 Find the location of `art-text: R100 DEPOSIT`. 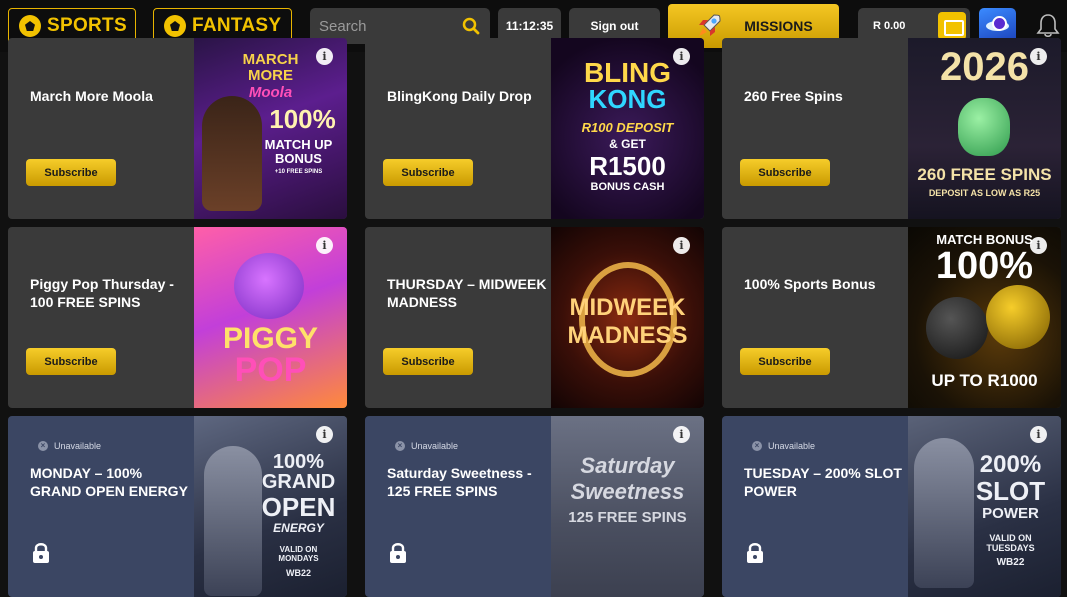

art-text: R100 DEPOSIT is located at coordinates (627, 127).